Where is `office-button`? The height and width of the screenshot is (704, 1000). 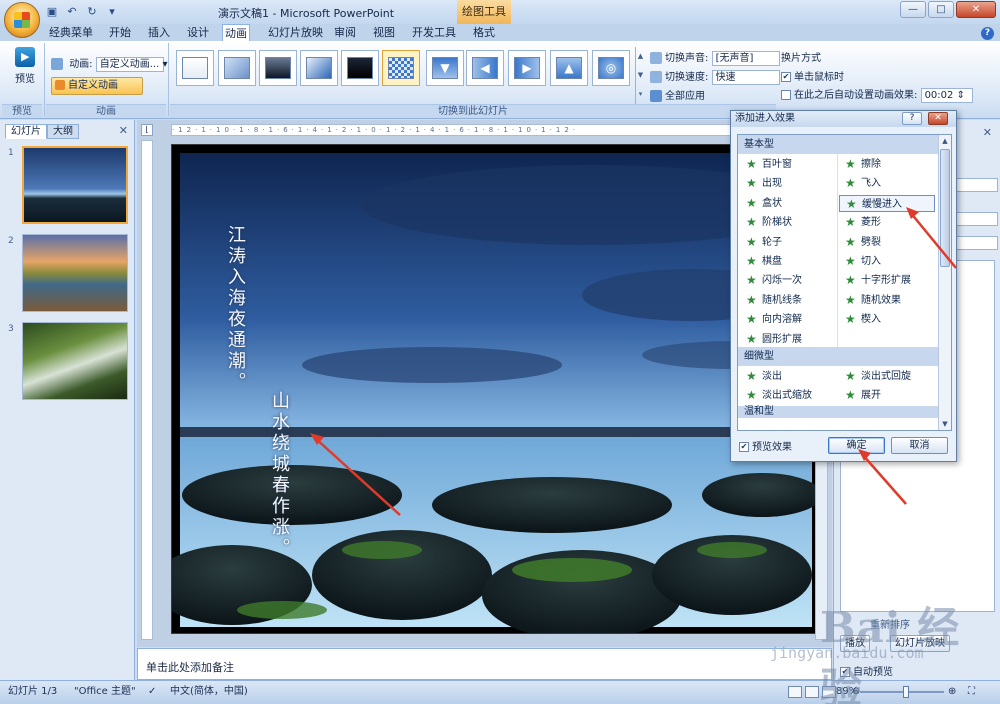
office-button is located at coordinates (22, 20).